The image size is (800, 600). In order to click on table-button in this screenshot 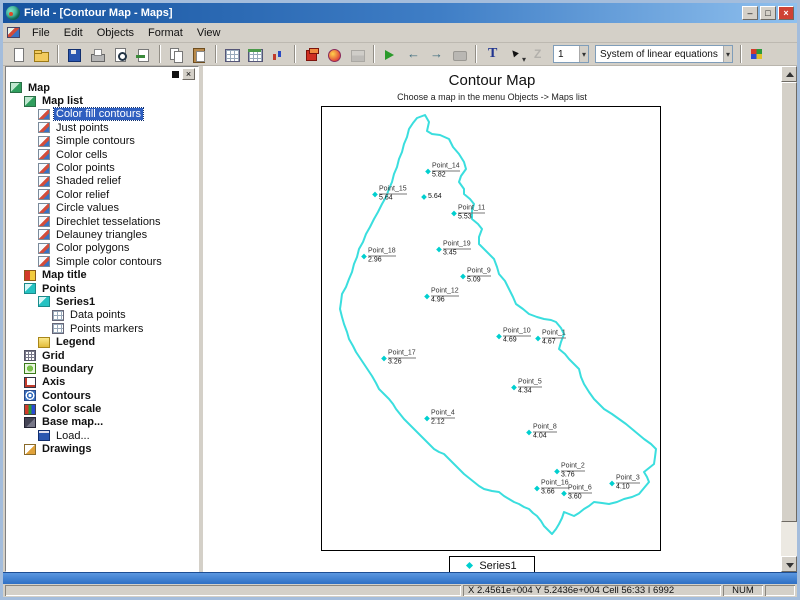, I will do `click(232, 54)`.